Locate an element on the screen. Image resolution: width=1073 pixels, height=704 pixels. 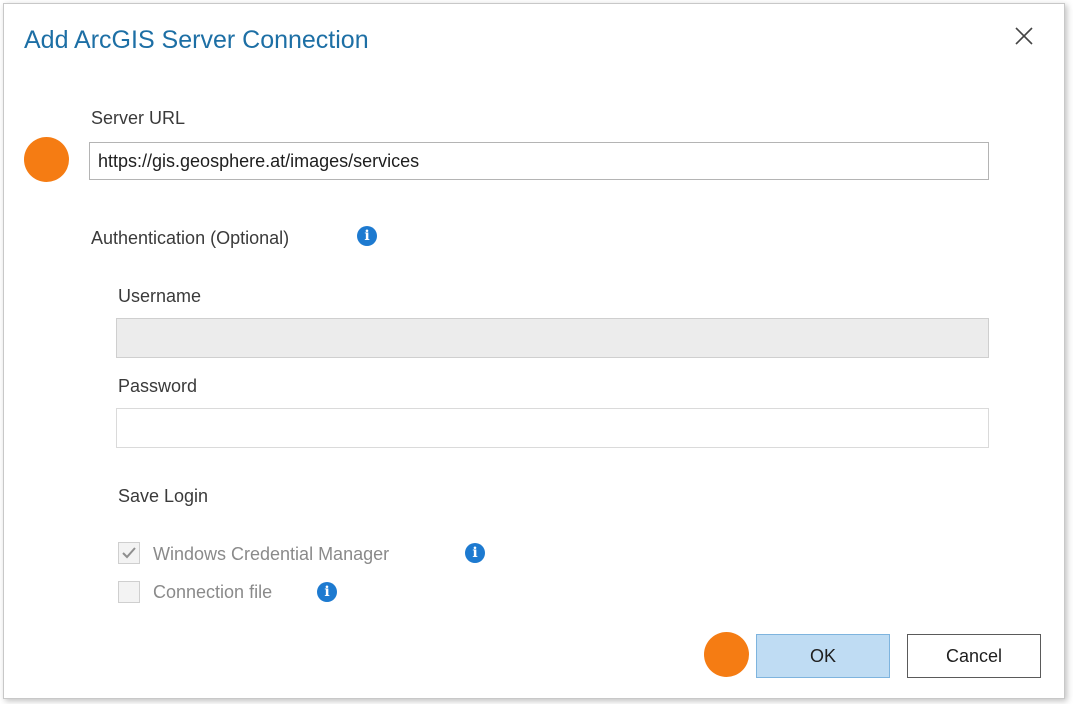
save-login-label: Save Login is located at coordinates (163, 496).